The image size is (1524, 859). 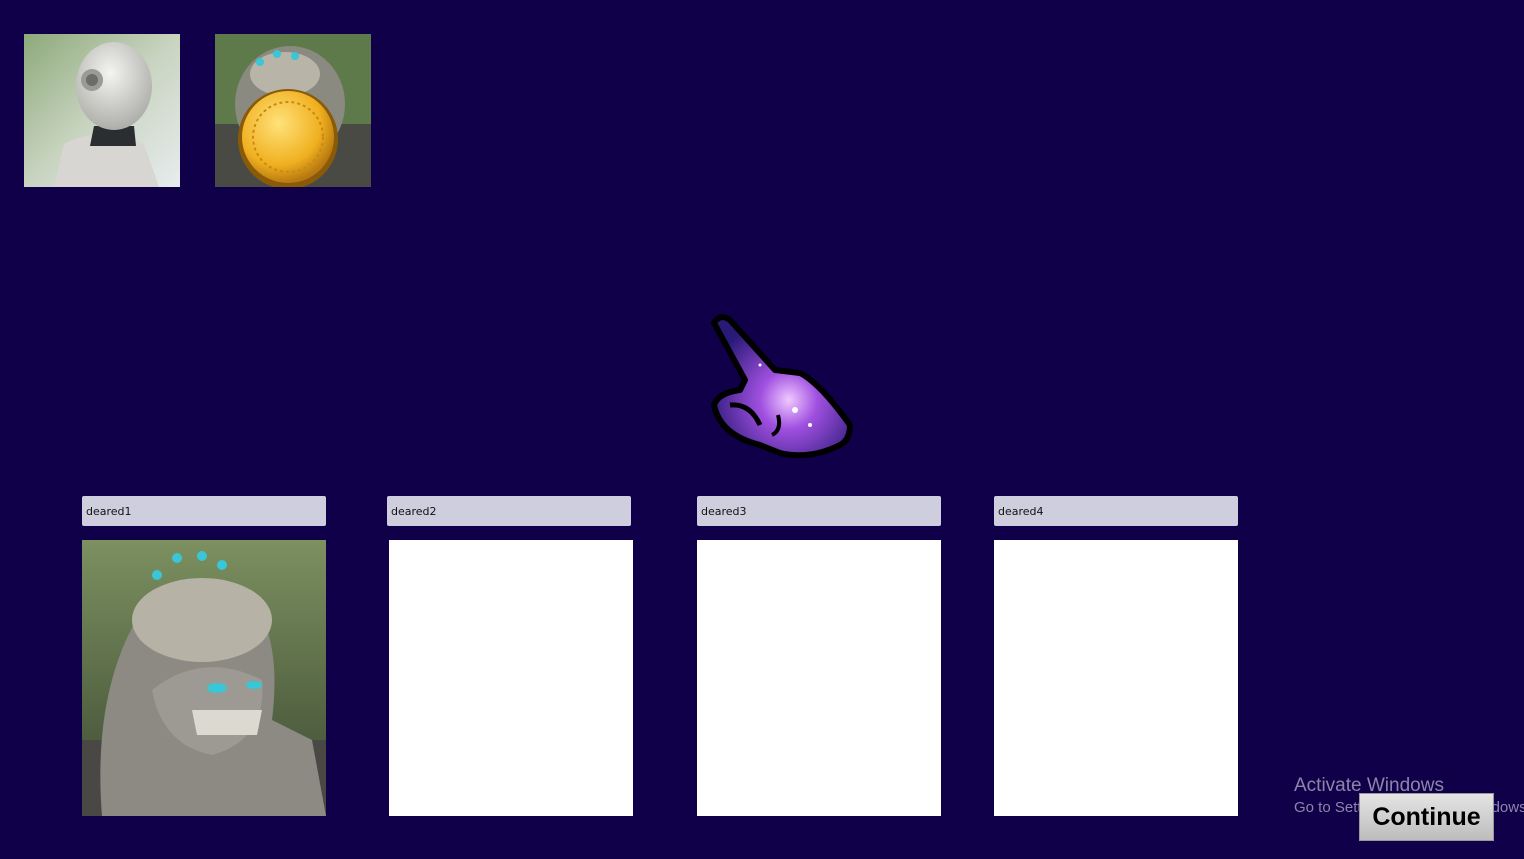 I want to click on slot-4-card, so click(x=1116, y=678).